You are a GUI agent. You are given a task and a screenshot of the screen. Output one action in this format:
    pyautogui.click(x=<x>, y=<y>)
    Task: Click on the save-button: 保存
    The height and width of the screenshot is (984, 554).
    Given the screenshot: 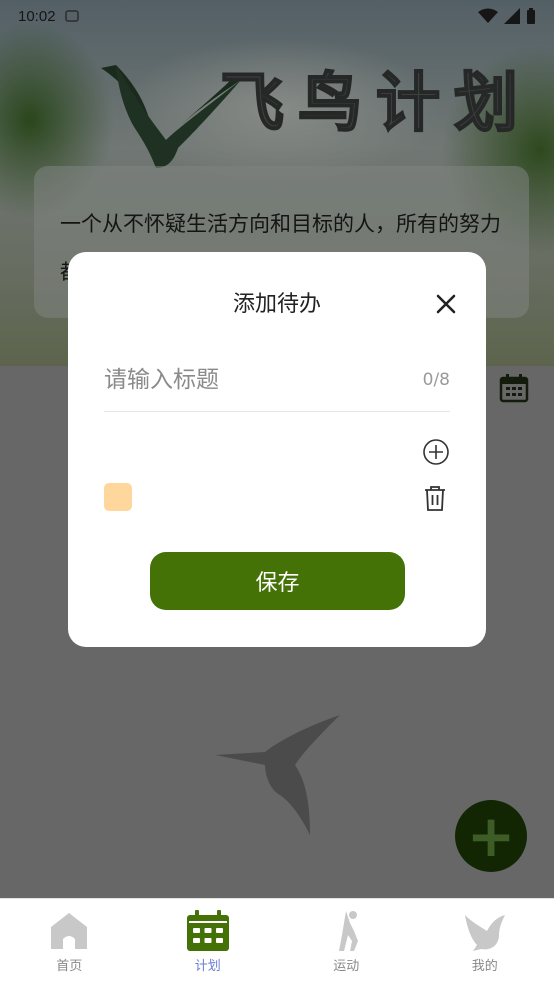 What is the action you would take?
    pyautogui.click(x=277, y=581)
    